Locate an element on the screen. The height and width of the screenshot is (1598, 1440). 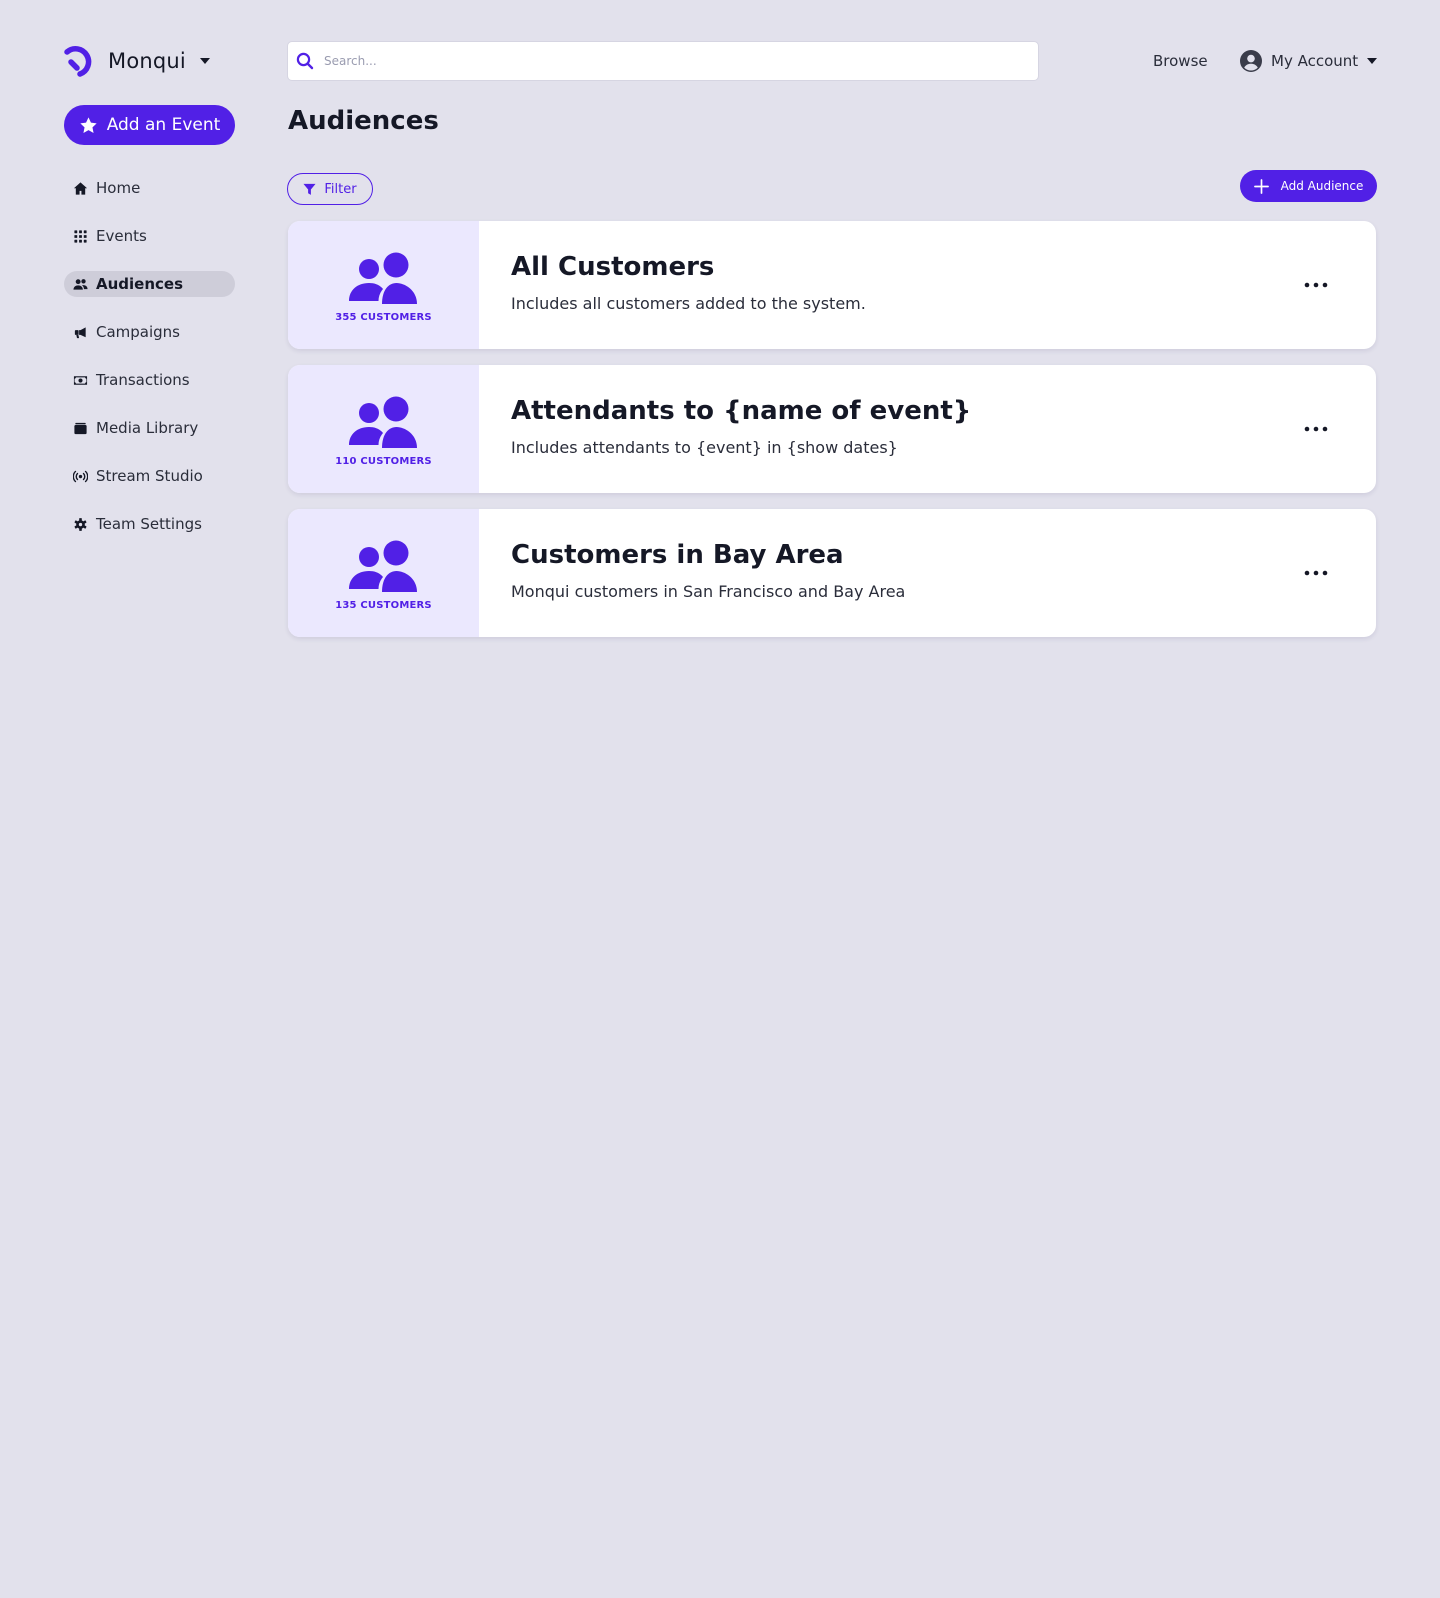
broadcast-icon is located at coordinates (80, 476).